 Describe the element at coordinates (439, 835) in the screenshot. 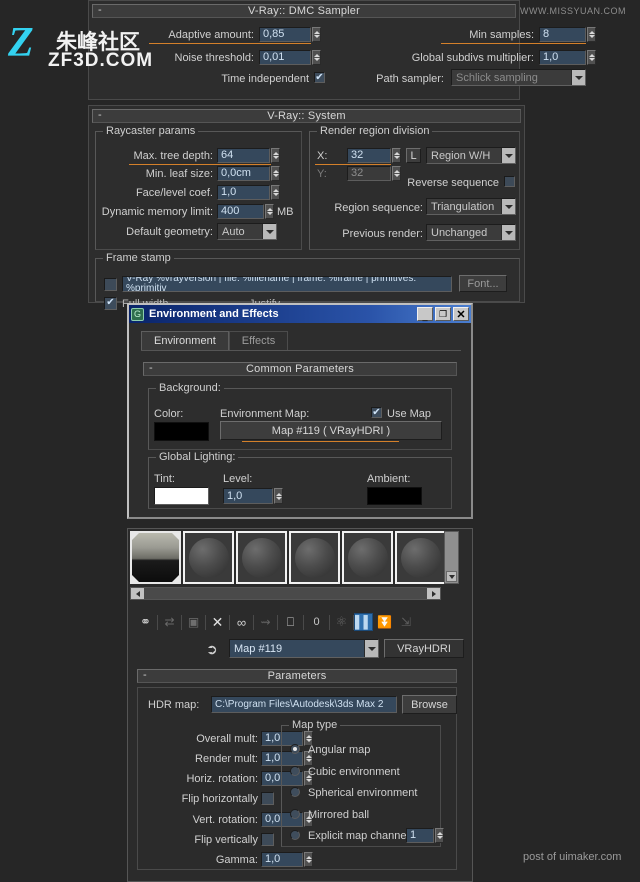

I see `explicit-map-channel-spinner` at that location.